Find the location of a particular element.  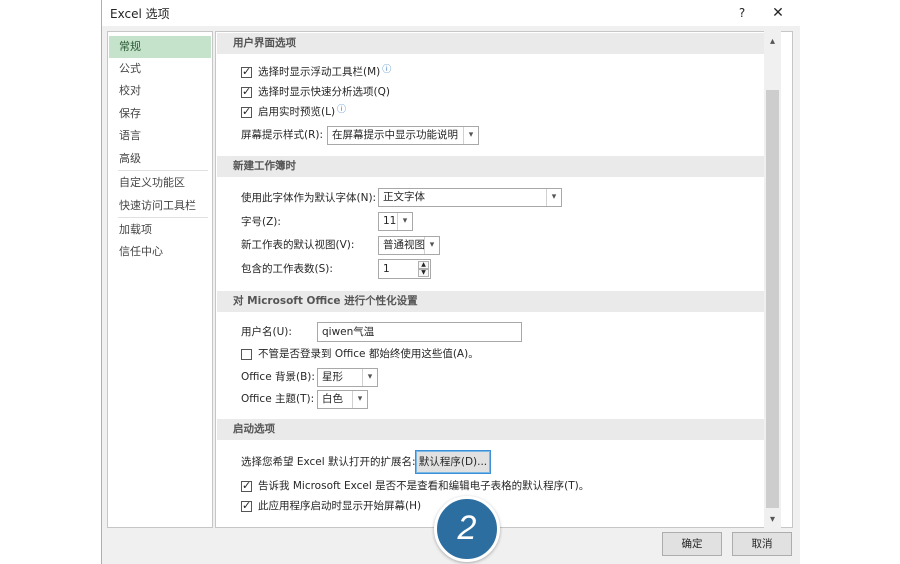

screentip-style-select: 在屏幕提示中显示功能说明 ▾ is located at coordinates (403, 135).